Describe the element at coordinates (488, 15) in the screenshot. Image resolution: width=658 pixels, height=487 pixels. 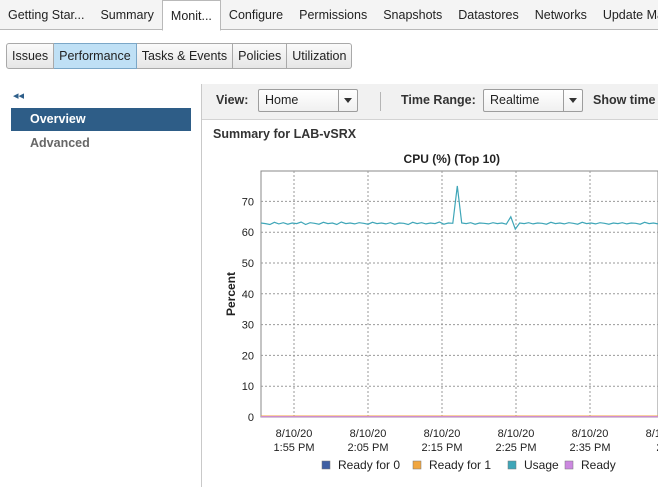
I see `tab-datastores: Datastores` at that location.